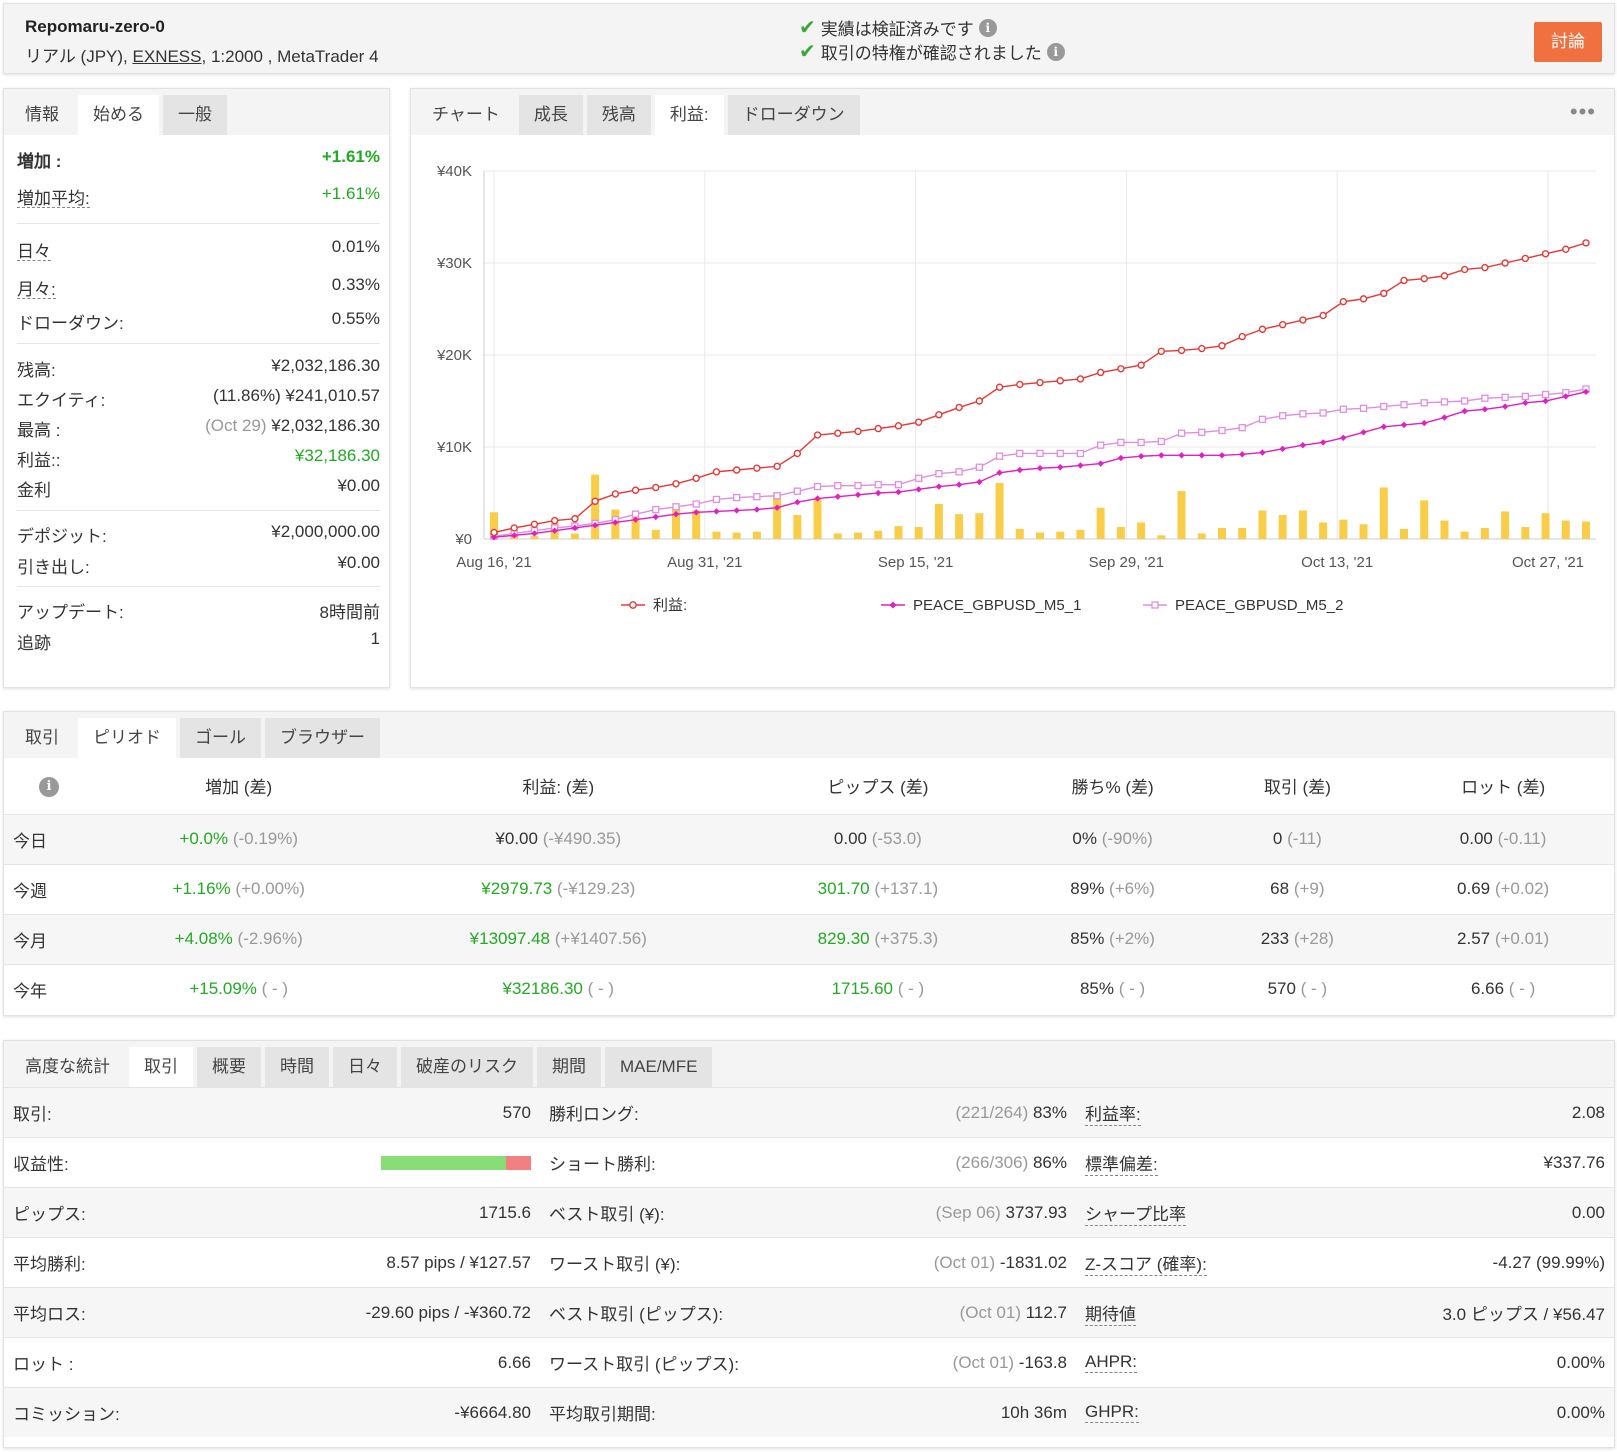  What do you see at coordinates (67, 1067) in the screenshot?
I see `tab-advanced-stats: 高度な統計` at bounding box center [67, 1067].